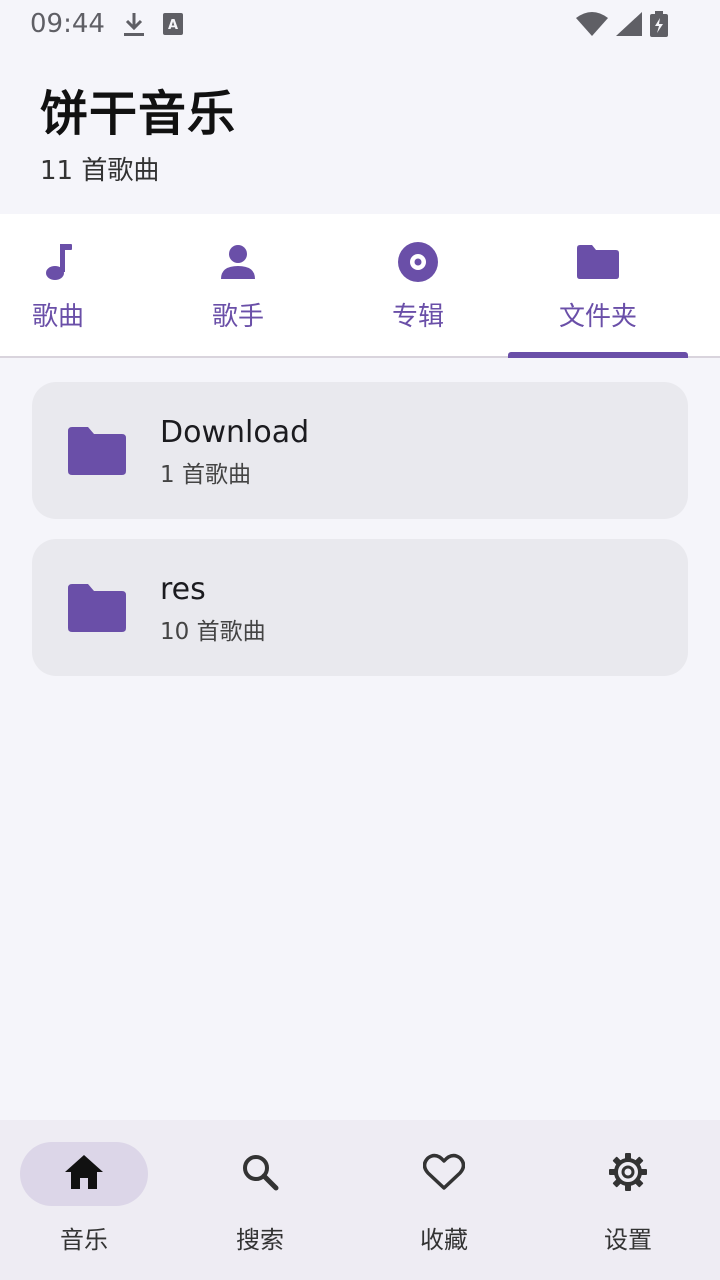  I want to click on svg-text: A, so click(173, 25).